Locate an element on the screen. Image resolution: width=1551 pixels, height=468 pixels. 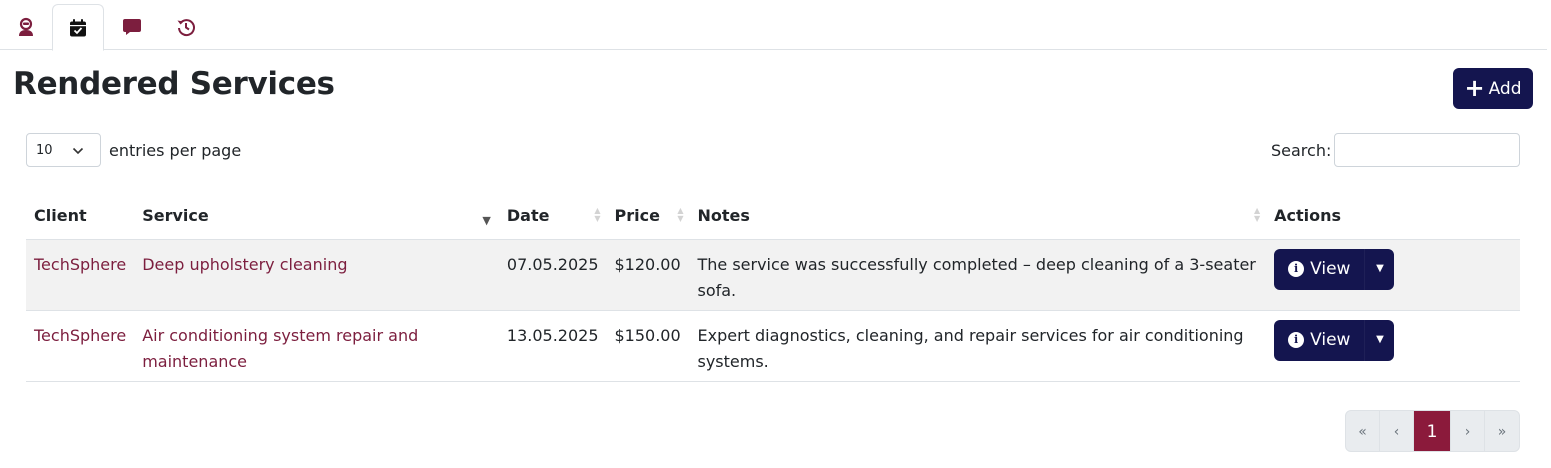
pagination-first: « is located at coordinates (1363, 431).